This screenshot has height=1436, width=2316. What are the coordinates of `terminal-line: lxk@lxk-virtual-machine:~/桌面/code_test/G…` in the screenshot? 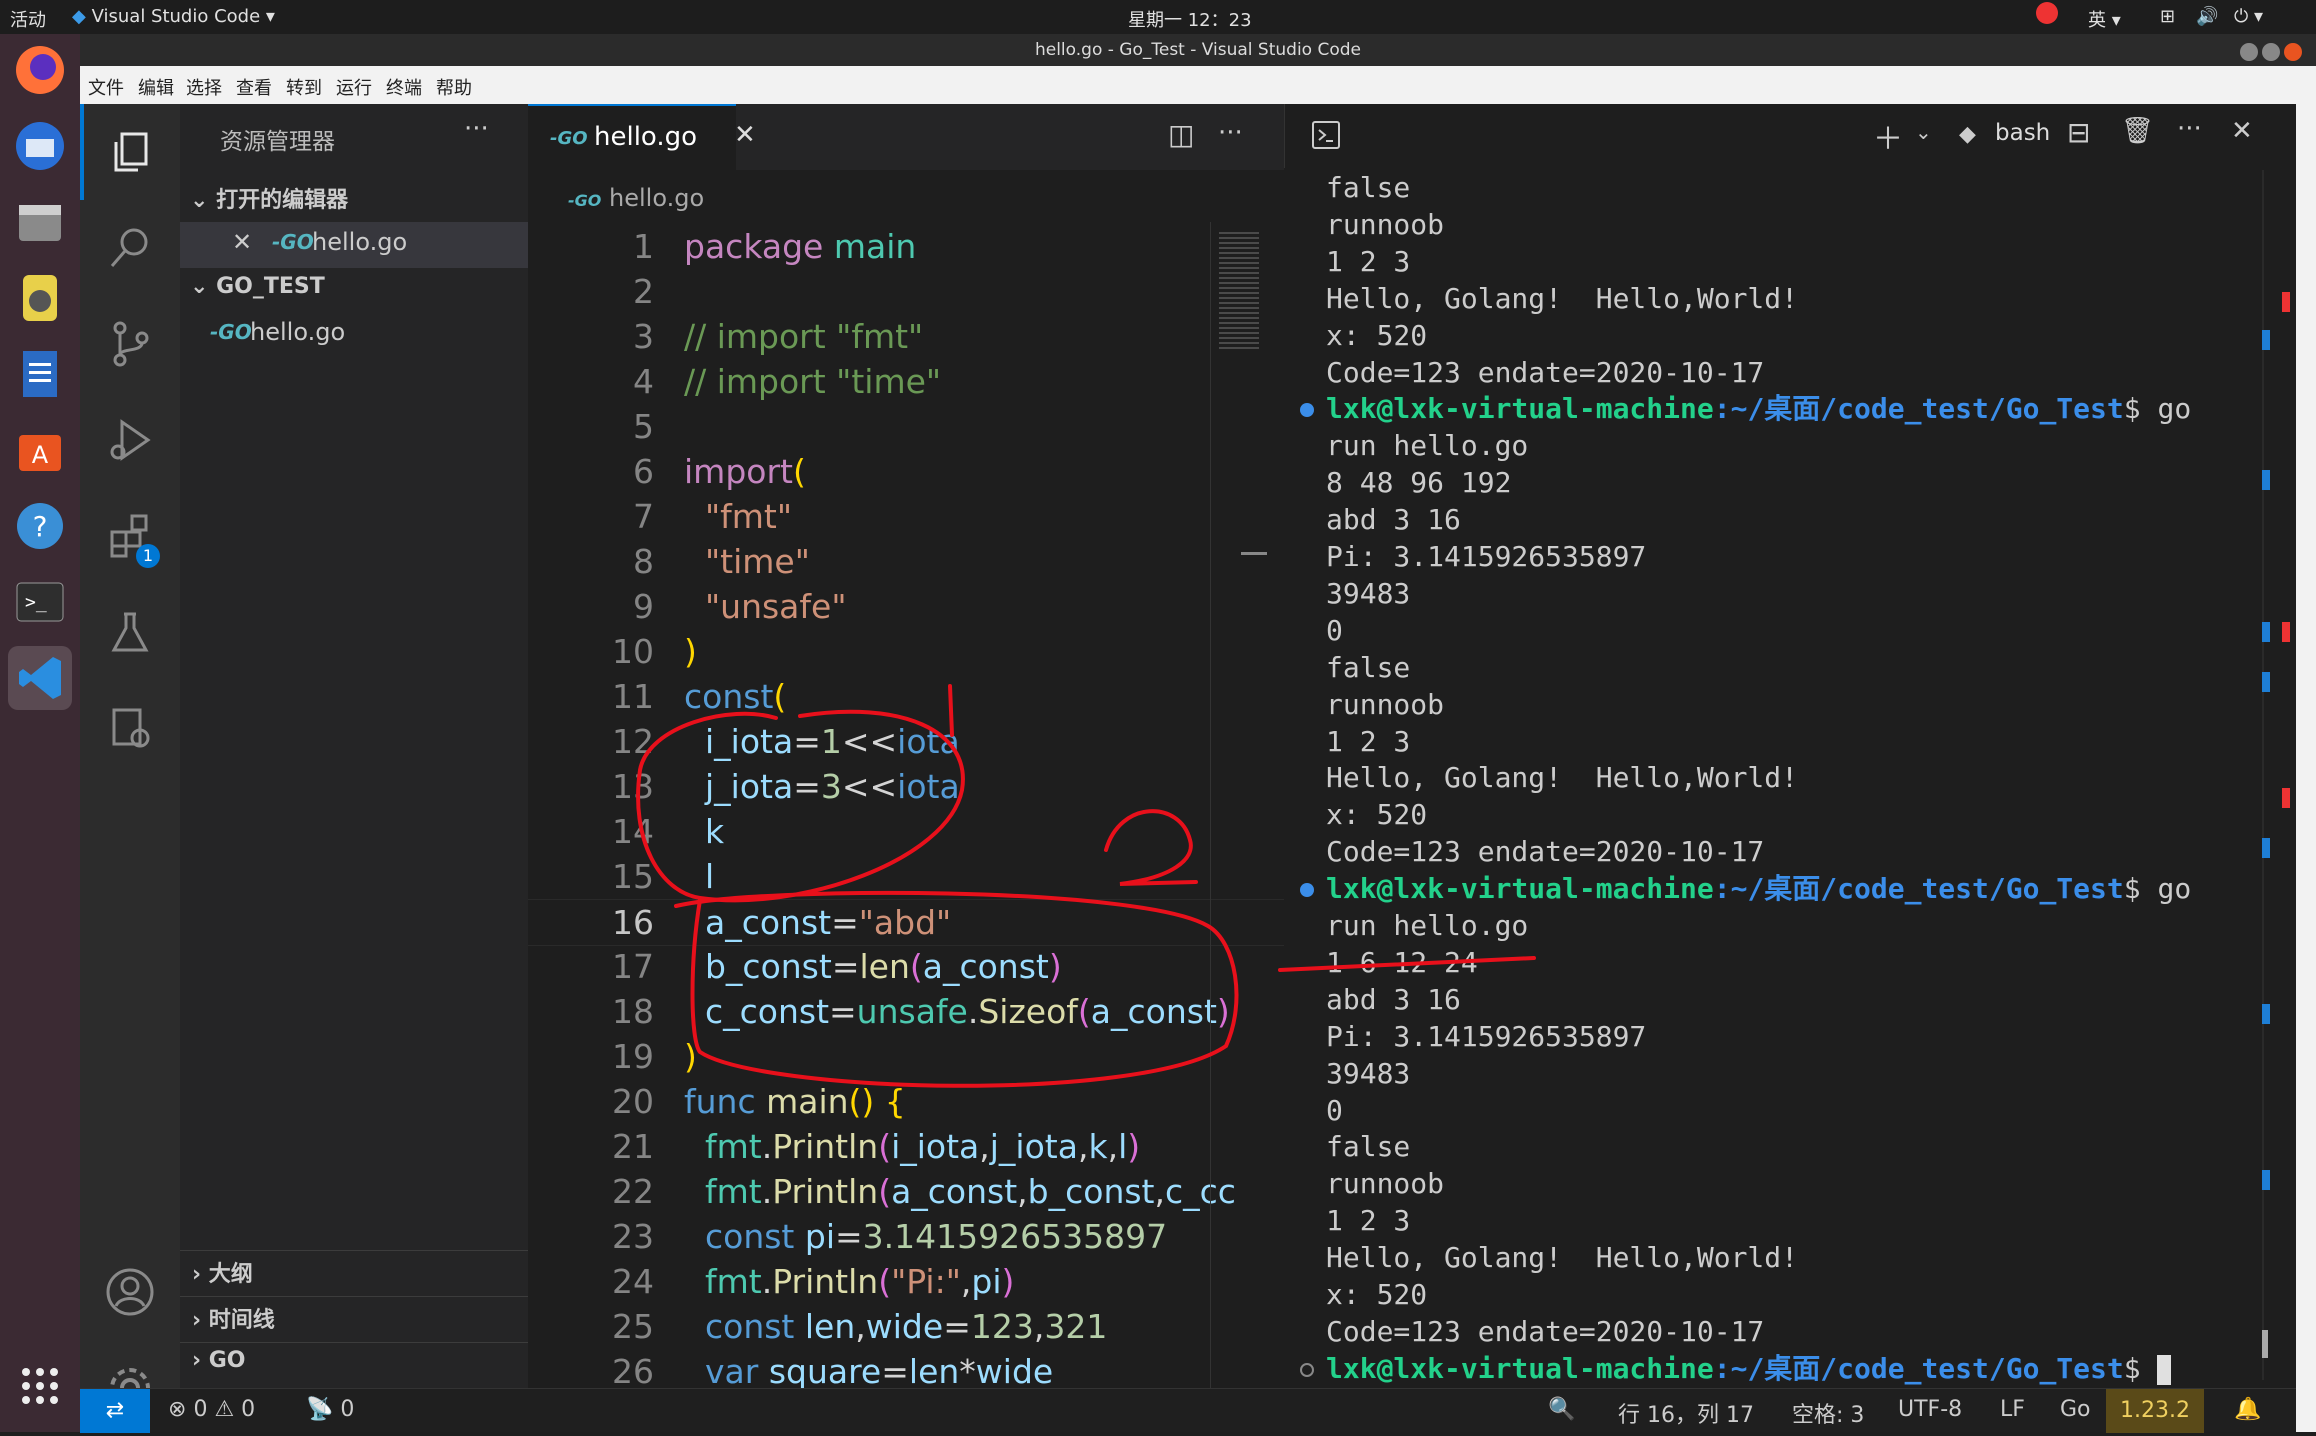 It's located at (1759, 409).